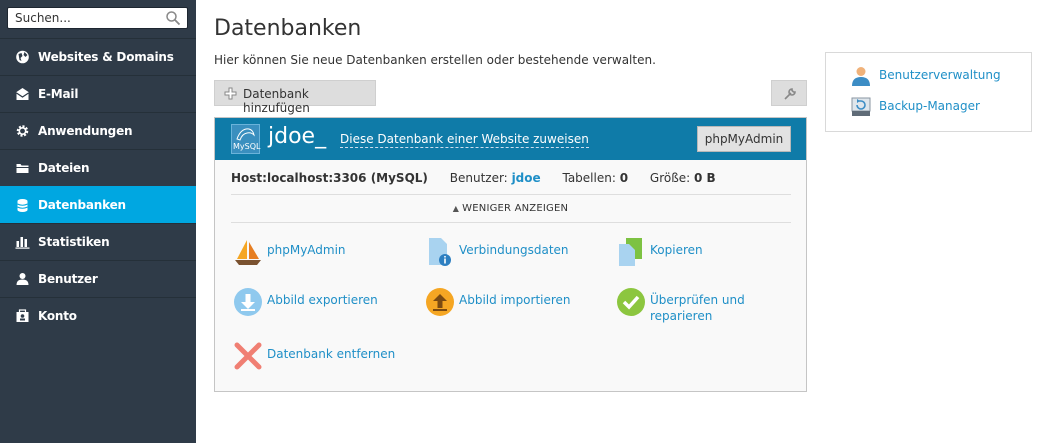 Image resolution: width=1045 pixels, height=443 pixels. What do you see at coordinates (173, 18) in the screenshot?
I see `search-icon` at bounding box center [173, 18].